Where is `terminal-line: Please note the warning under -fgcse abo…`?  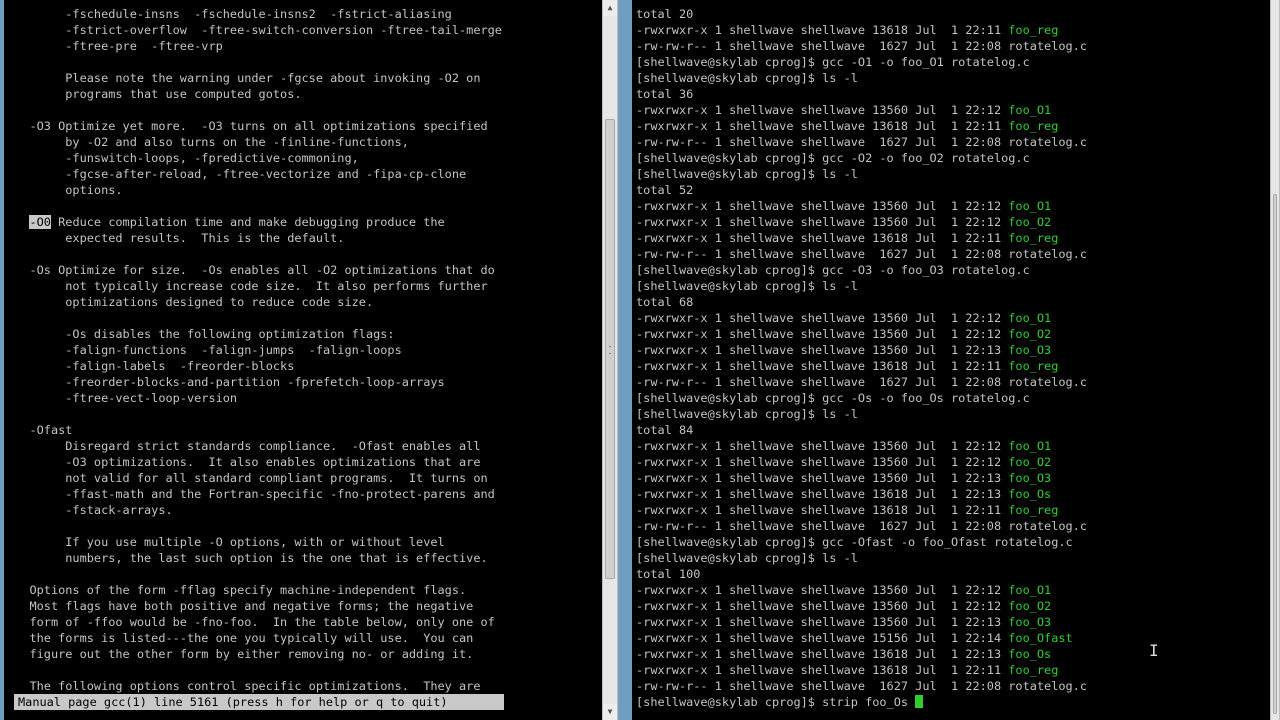 terminal-line: Please note the warning under -fgcse abo… is located at coordinates (305, 78).